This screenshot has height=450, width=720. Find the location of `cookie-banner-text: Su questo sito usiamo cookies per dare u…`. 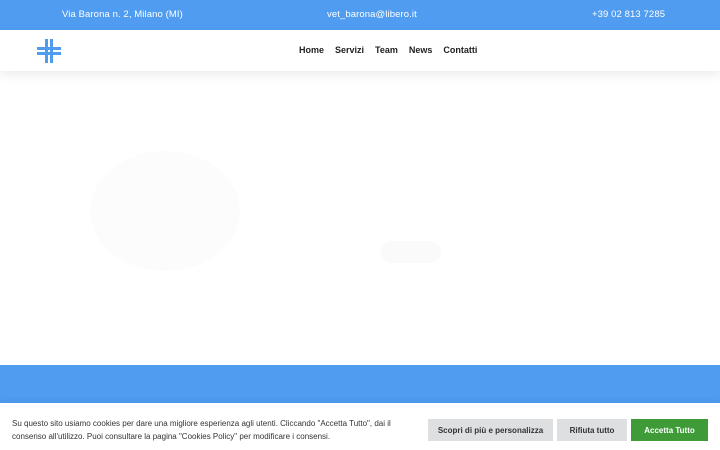

cookie-banner-text: Su questo sito usiamo cookies per dare u… is located at coordinates (201, 430).